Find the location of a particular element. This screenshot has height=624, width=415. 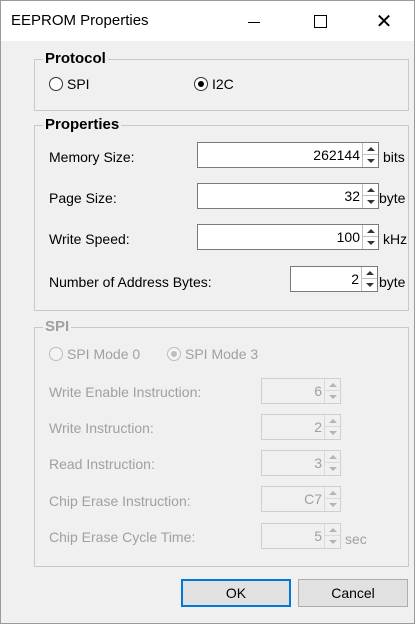

write-instruction-spin-buttons is located at coordinates (332, 427).